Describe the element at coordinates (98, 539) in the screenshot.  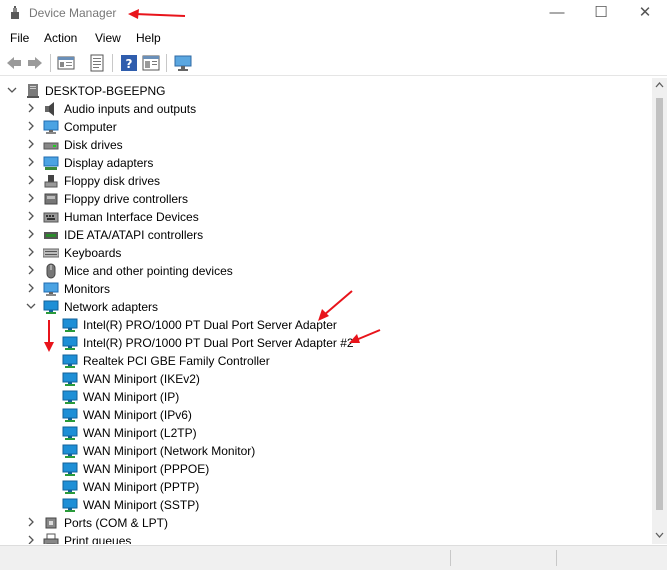
I see `category-label: Print queues` at that location.